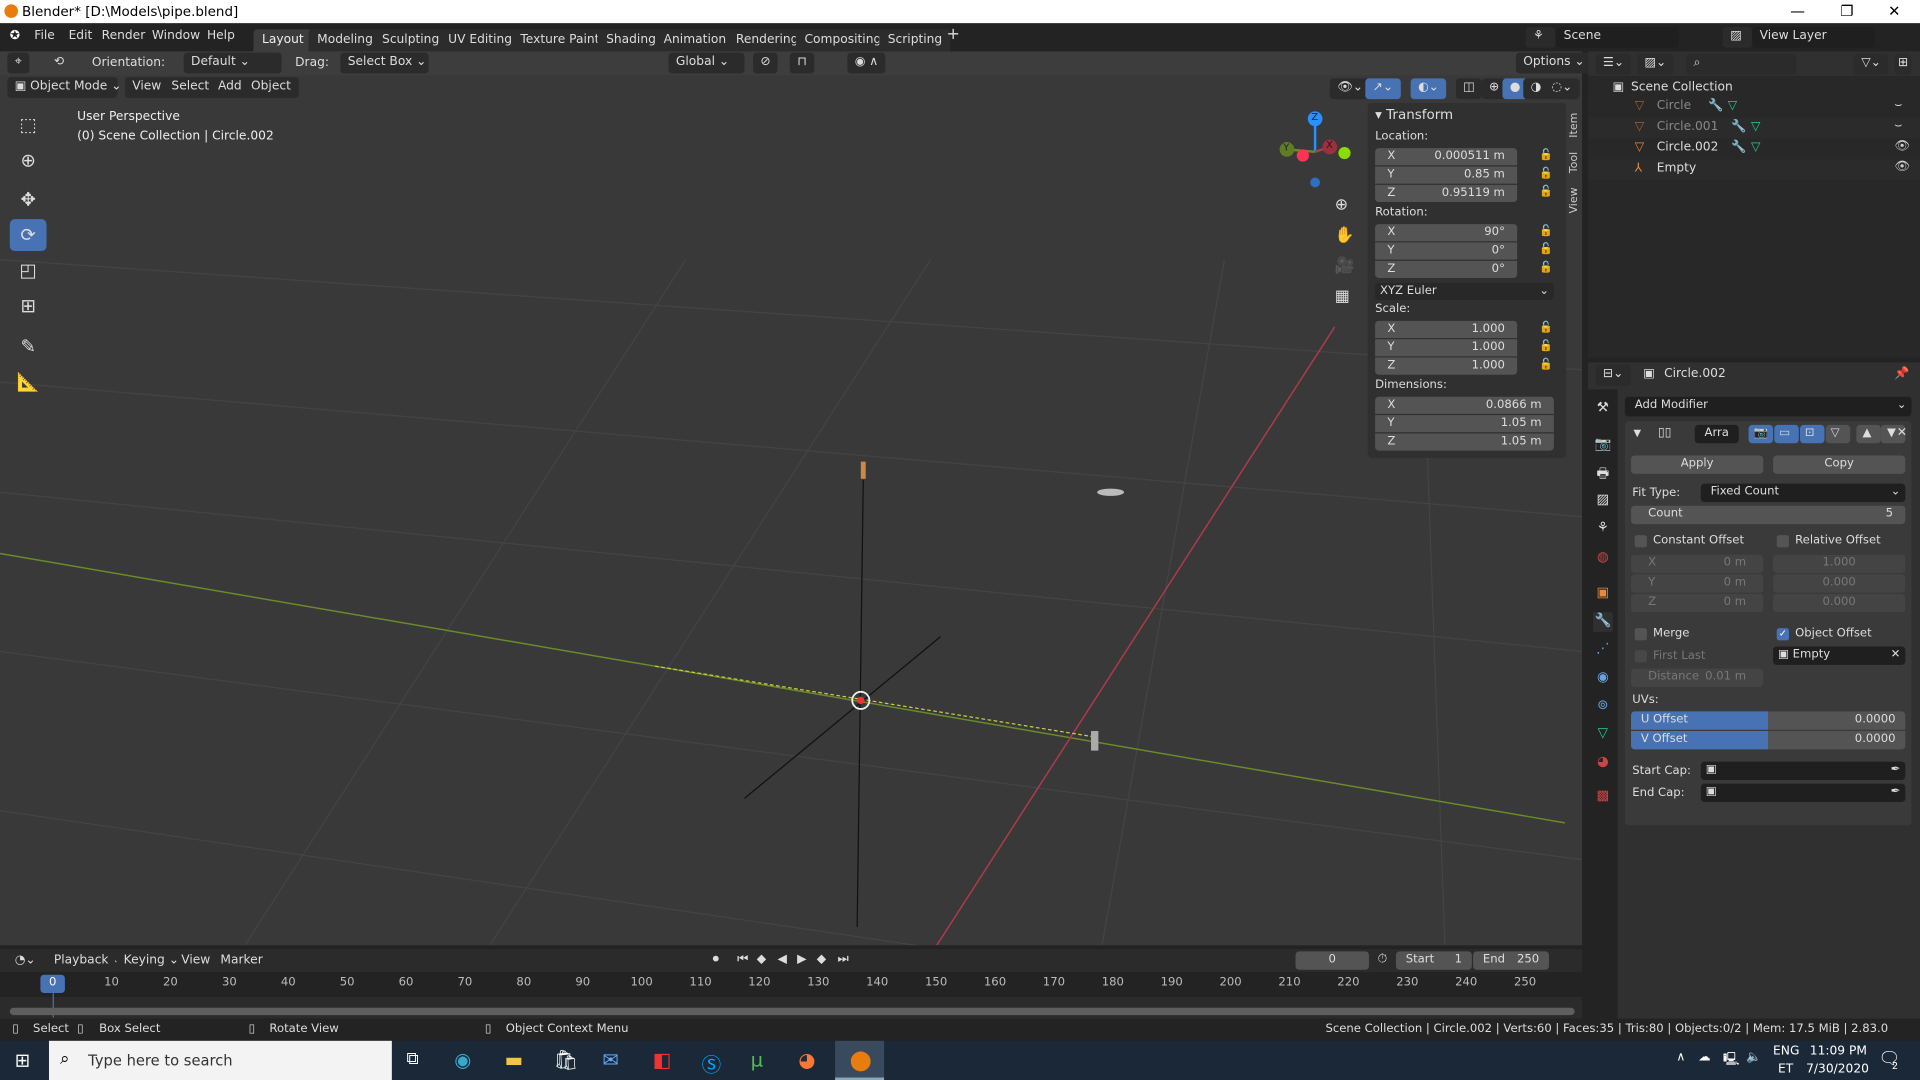 The width and height of the screenshot is (1920, 1080). I want to click on prev-keyframe-icon: ◆, so click(761, 959).